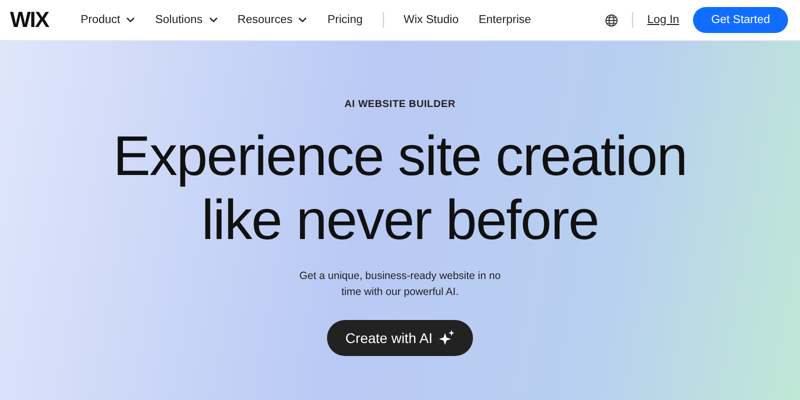 Image resolution: width=800 pixels, height=400 pixels. What do you see at coordinates (400, 284) in the screenshot?
I see `subtext: Get a unique, business-ready website in no time with our powerful AI.` at bounding box center [400, 284].